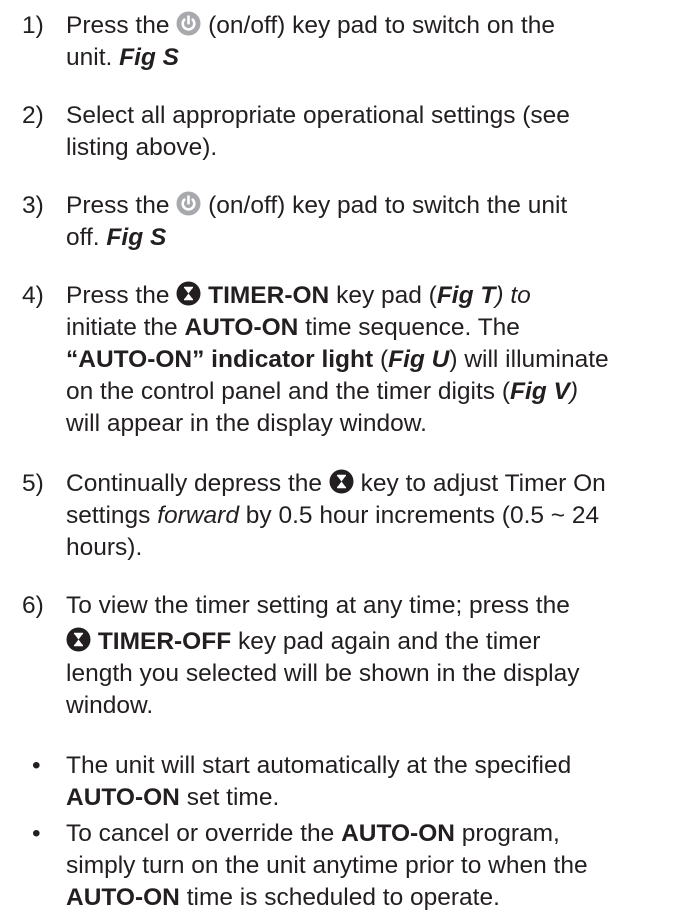 This screenshot has height=916, width=699. I want to click on step-number: 5), so click(33, 483).